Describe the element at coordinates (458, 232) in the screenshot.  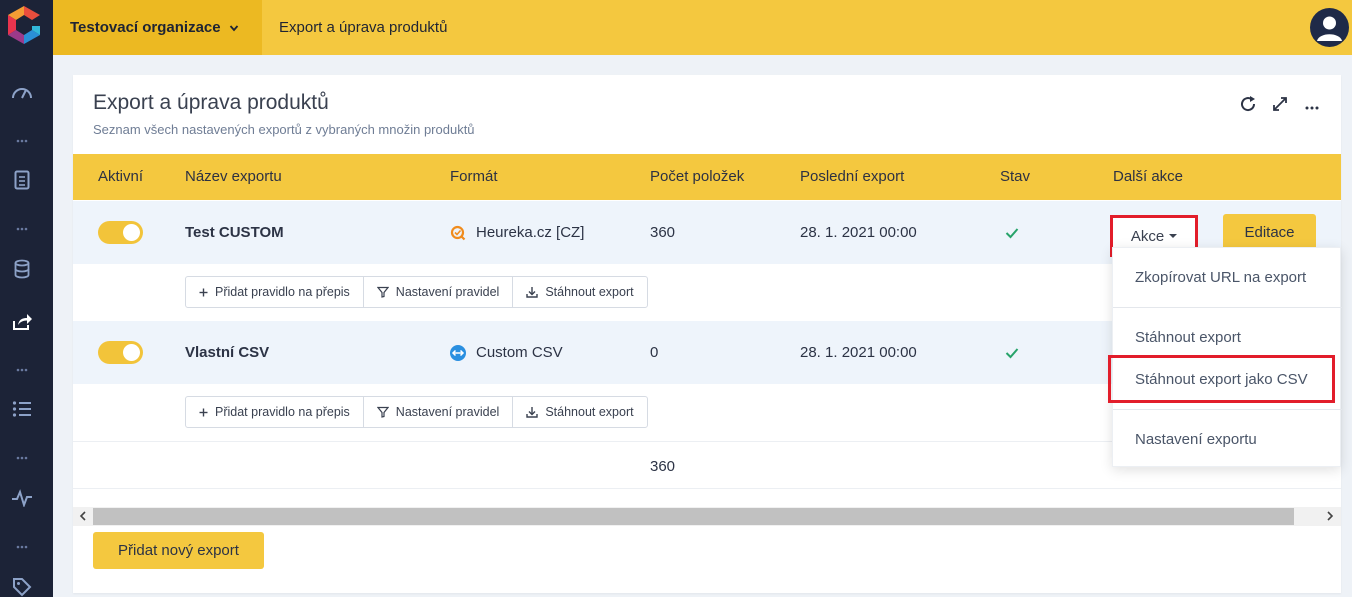
I see `heureka-icon` at that location.